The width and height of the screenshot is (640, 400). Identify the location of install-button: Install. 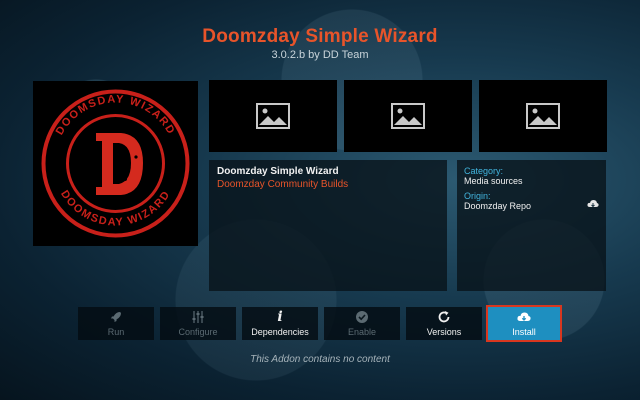
(524, 323).